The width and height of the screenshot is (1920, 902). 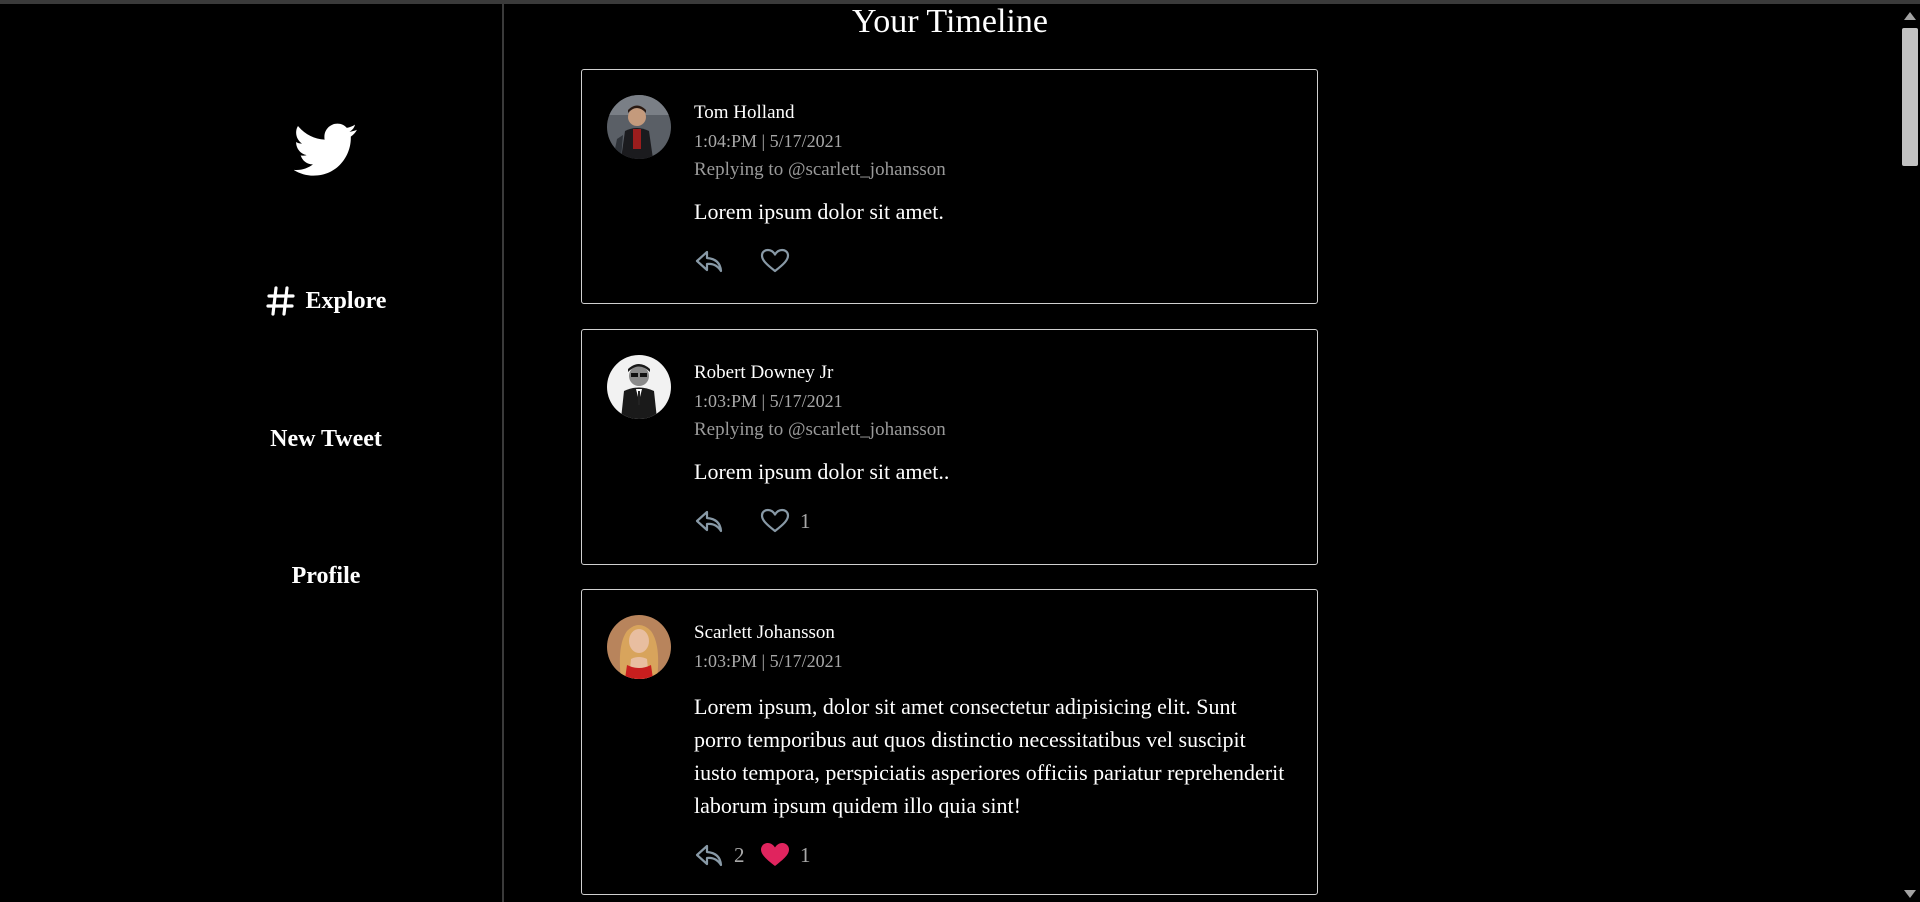 What do you see at coordinates (346, 300) in the screenshot?
I see `sidebar-item-label: Explore` at bounding box center [346, 300].